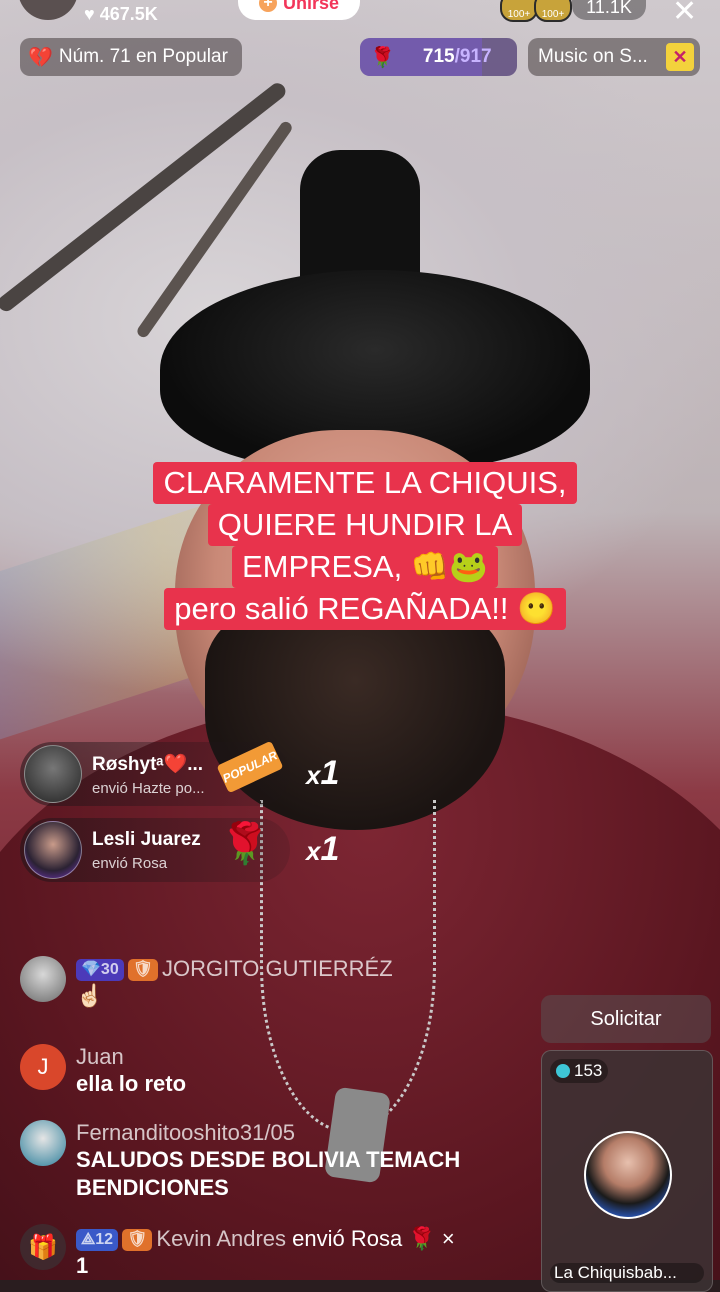 The image size is (720, 1292). What do you see at coordinates (221, 1238) in the screenshot?
I see `chat-username: Kevin Andres` at bounding box center [221, 1238].